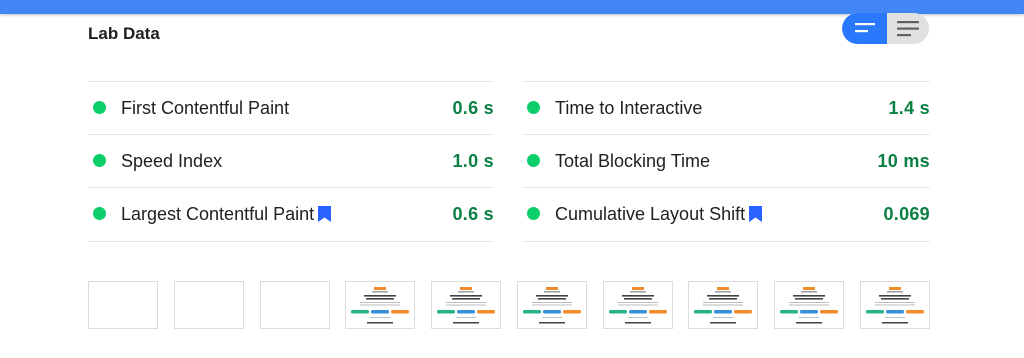 Image resolution: width=1024 pixels, height=358 pixels. I want to click on metric-row-time-to-interactive: Time to Interactive 1.4 s, so click(726, 107).